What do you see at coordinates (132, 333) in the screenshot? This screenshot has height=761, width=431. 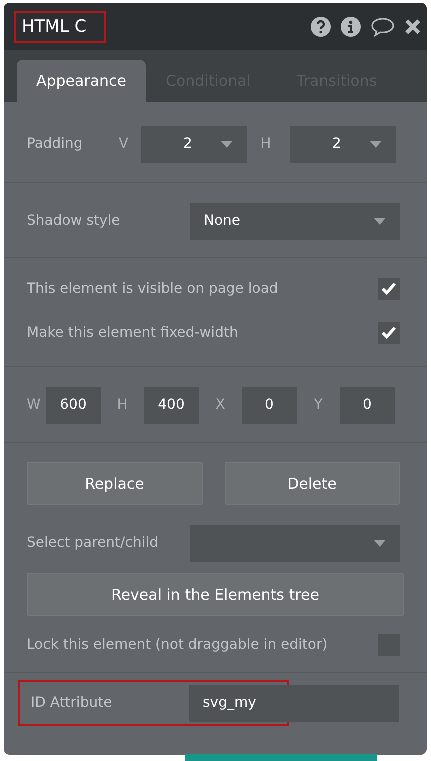 I see `checkbox-label: Make this element fixed-width` at bounding box center [132, 333].